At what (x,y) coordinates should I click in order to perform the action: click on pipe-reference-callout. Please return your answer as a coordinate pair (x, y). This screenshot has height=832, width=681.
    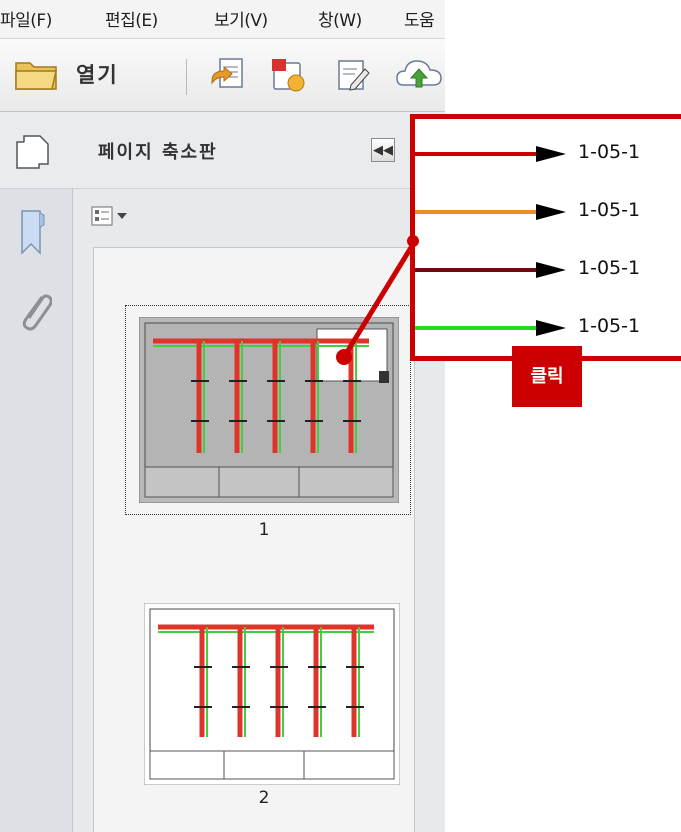
    Looking at the image, I should click on (545, 237).